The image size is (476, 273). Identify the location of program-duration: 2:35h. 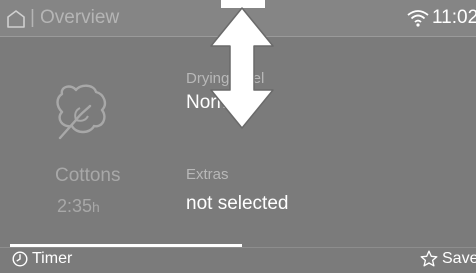
(78, 206).